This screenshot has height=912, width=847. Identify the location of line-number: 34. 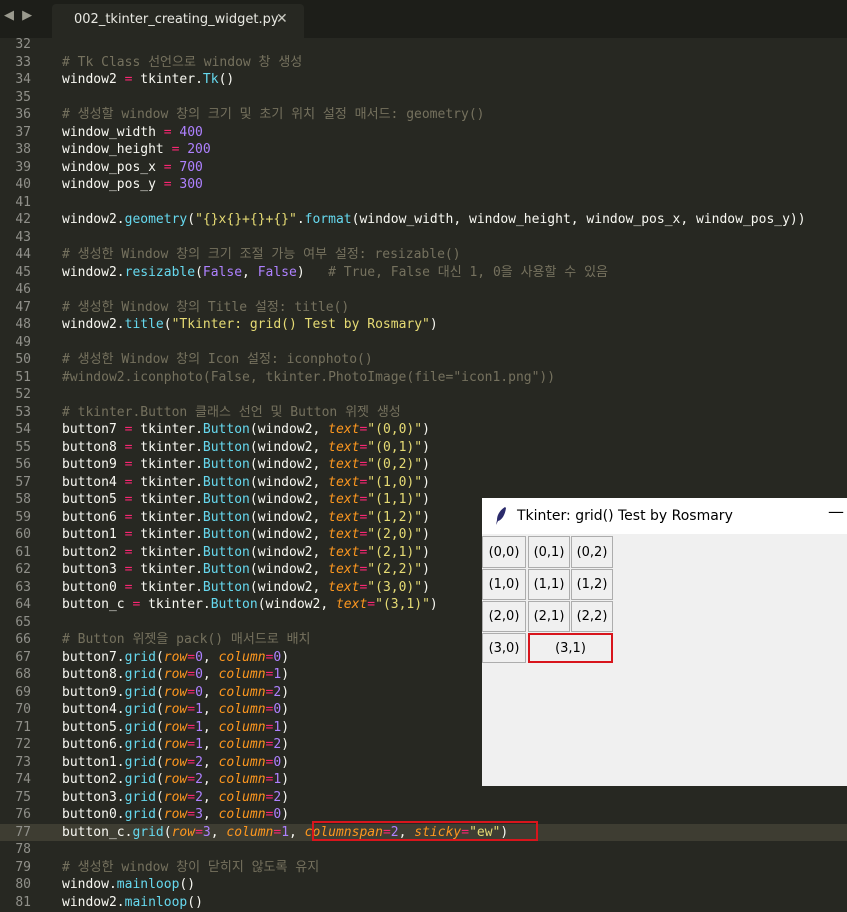
(23, 79).